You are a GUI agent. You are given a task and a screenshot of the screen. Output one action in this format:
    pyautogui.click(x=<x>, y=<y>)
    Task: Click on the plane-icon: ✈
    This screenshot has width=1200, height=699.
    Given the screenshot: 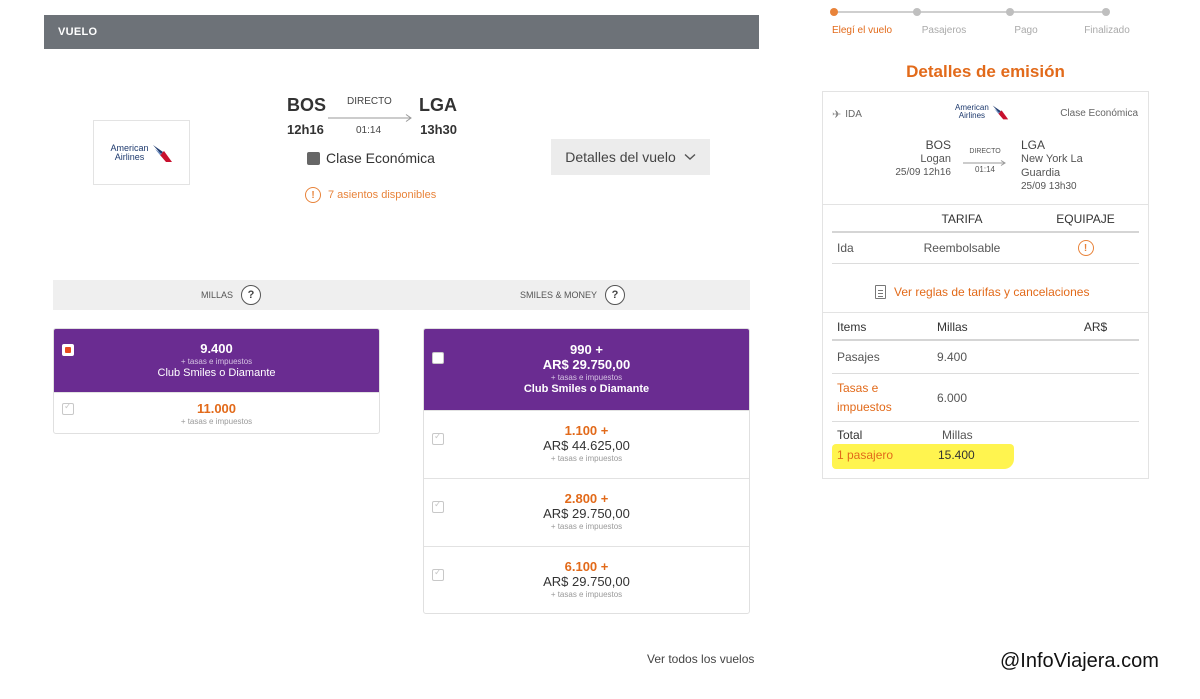 What is the action you would take?
    pyautogui.click(x=837, y=115)
    